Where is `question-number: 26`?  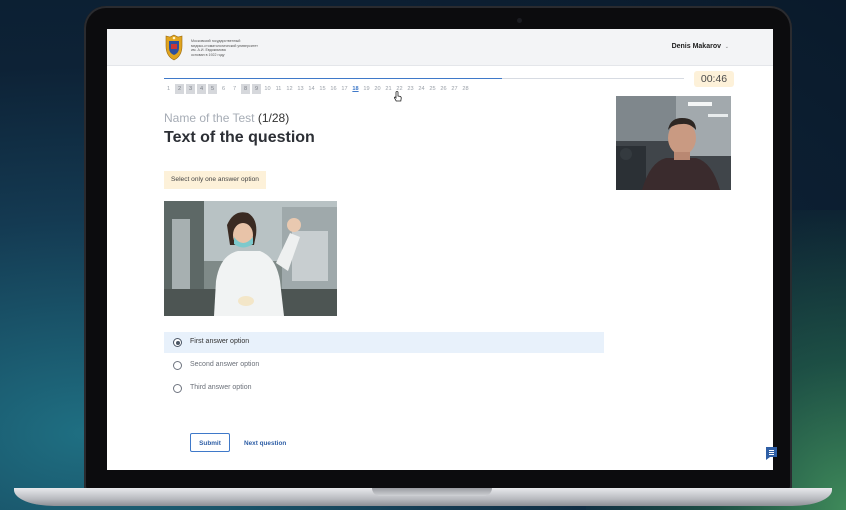
question-number: 26 is located at coordinates (443, 89).